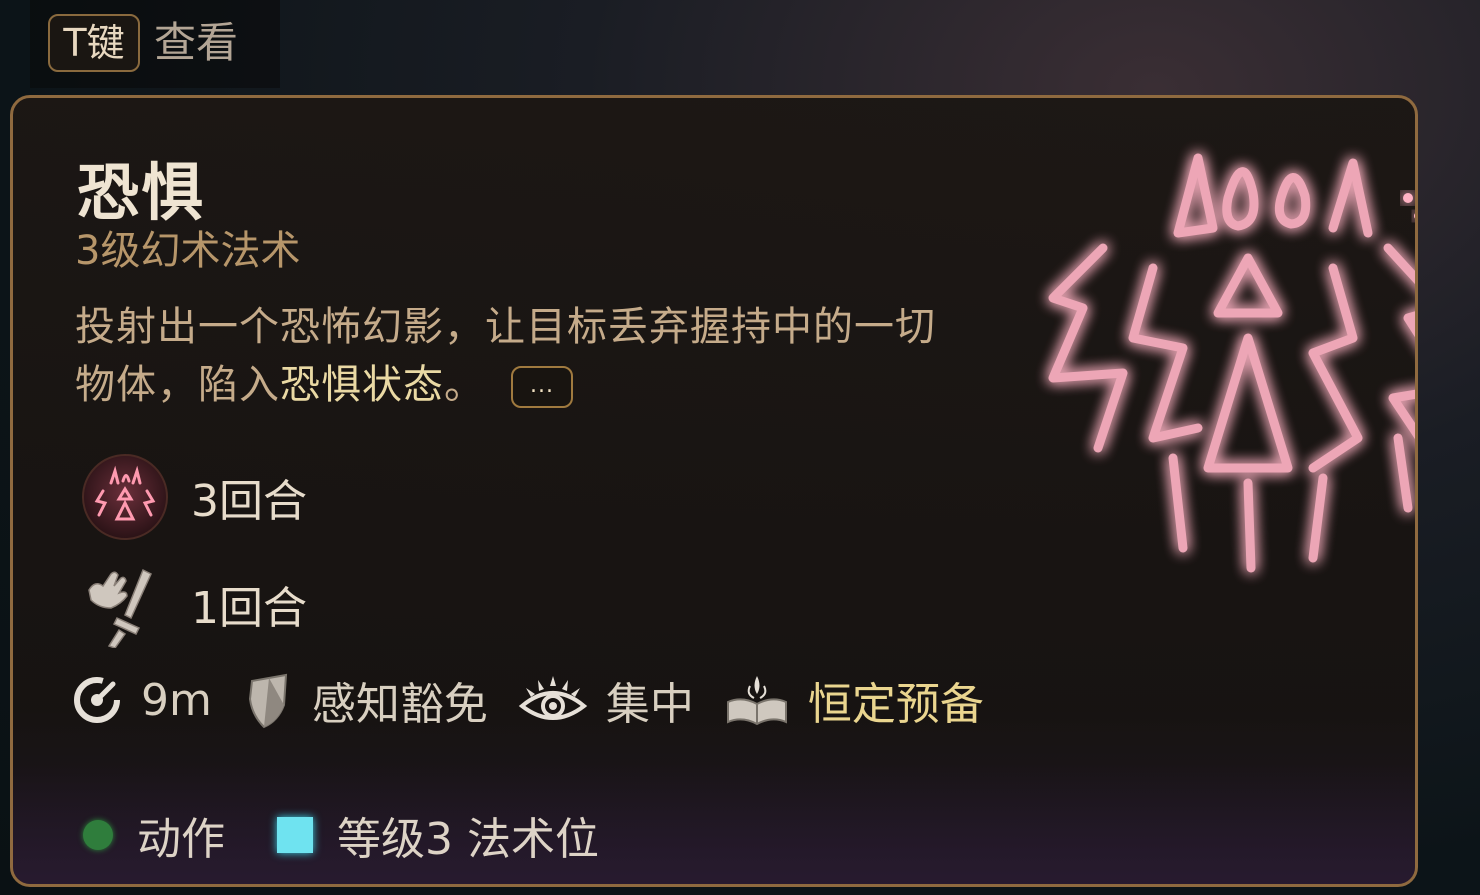 The width and height of the screenshot is (1480, 895). I want to click on fear-condition-icon, so click(125, 497).